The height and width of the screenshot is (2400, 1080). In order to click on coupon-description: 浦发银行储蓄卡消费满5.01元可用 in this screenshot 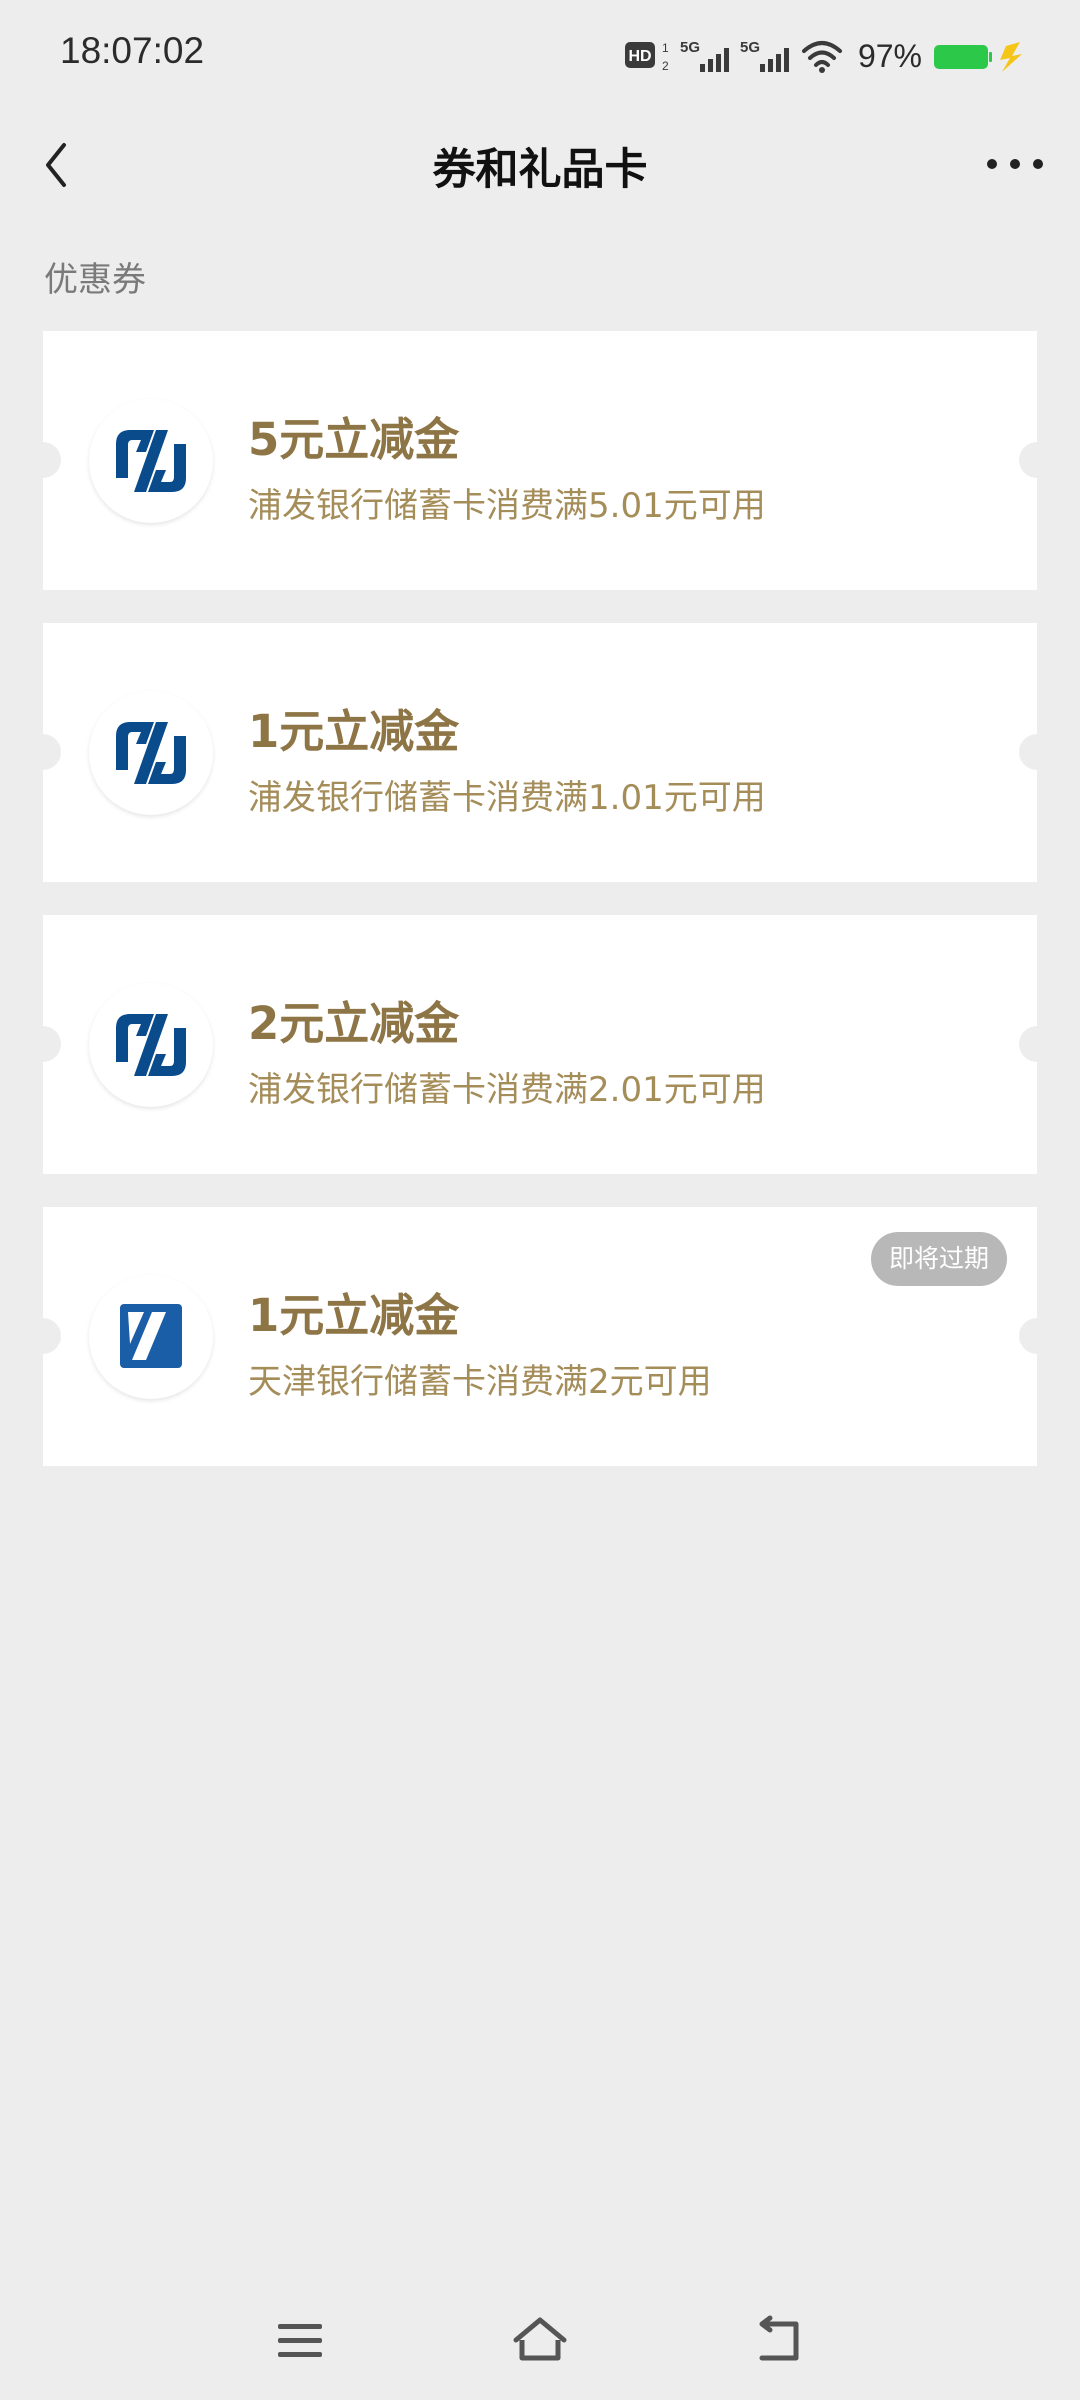, I will do `click(507, 506)`.